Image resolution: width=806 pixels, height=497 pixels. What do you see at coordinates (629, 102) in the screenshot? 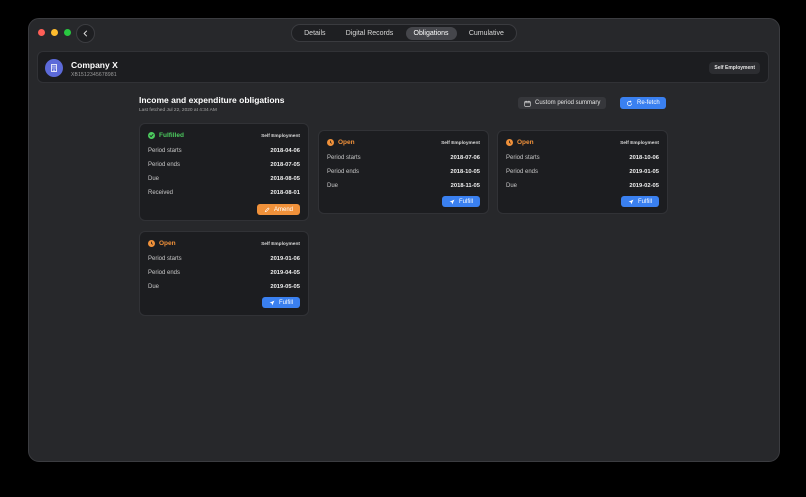
I see `refresh-icon` at bounding box center [629, 102].